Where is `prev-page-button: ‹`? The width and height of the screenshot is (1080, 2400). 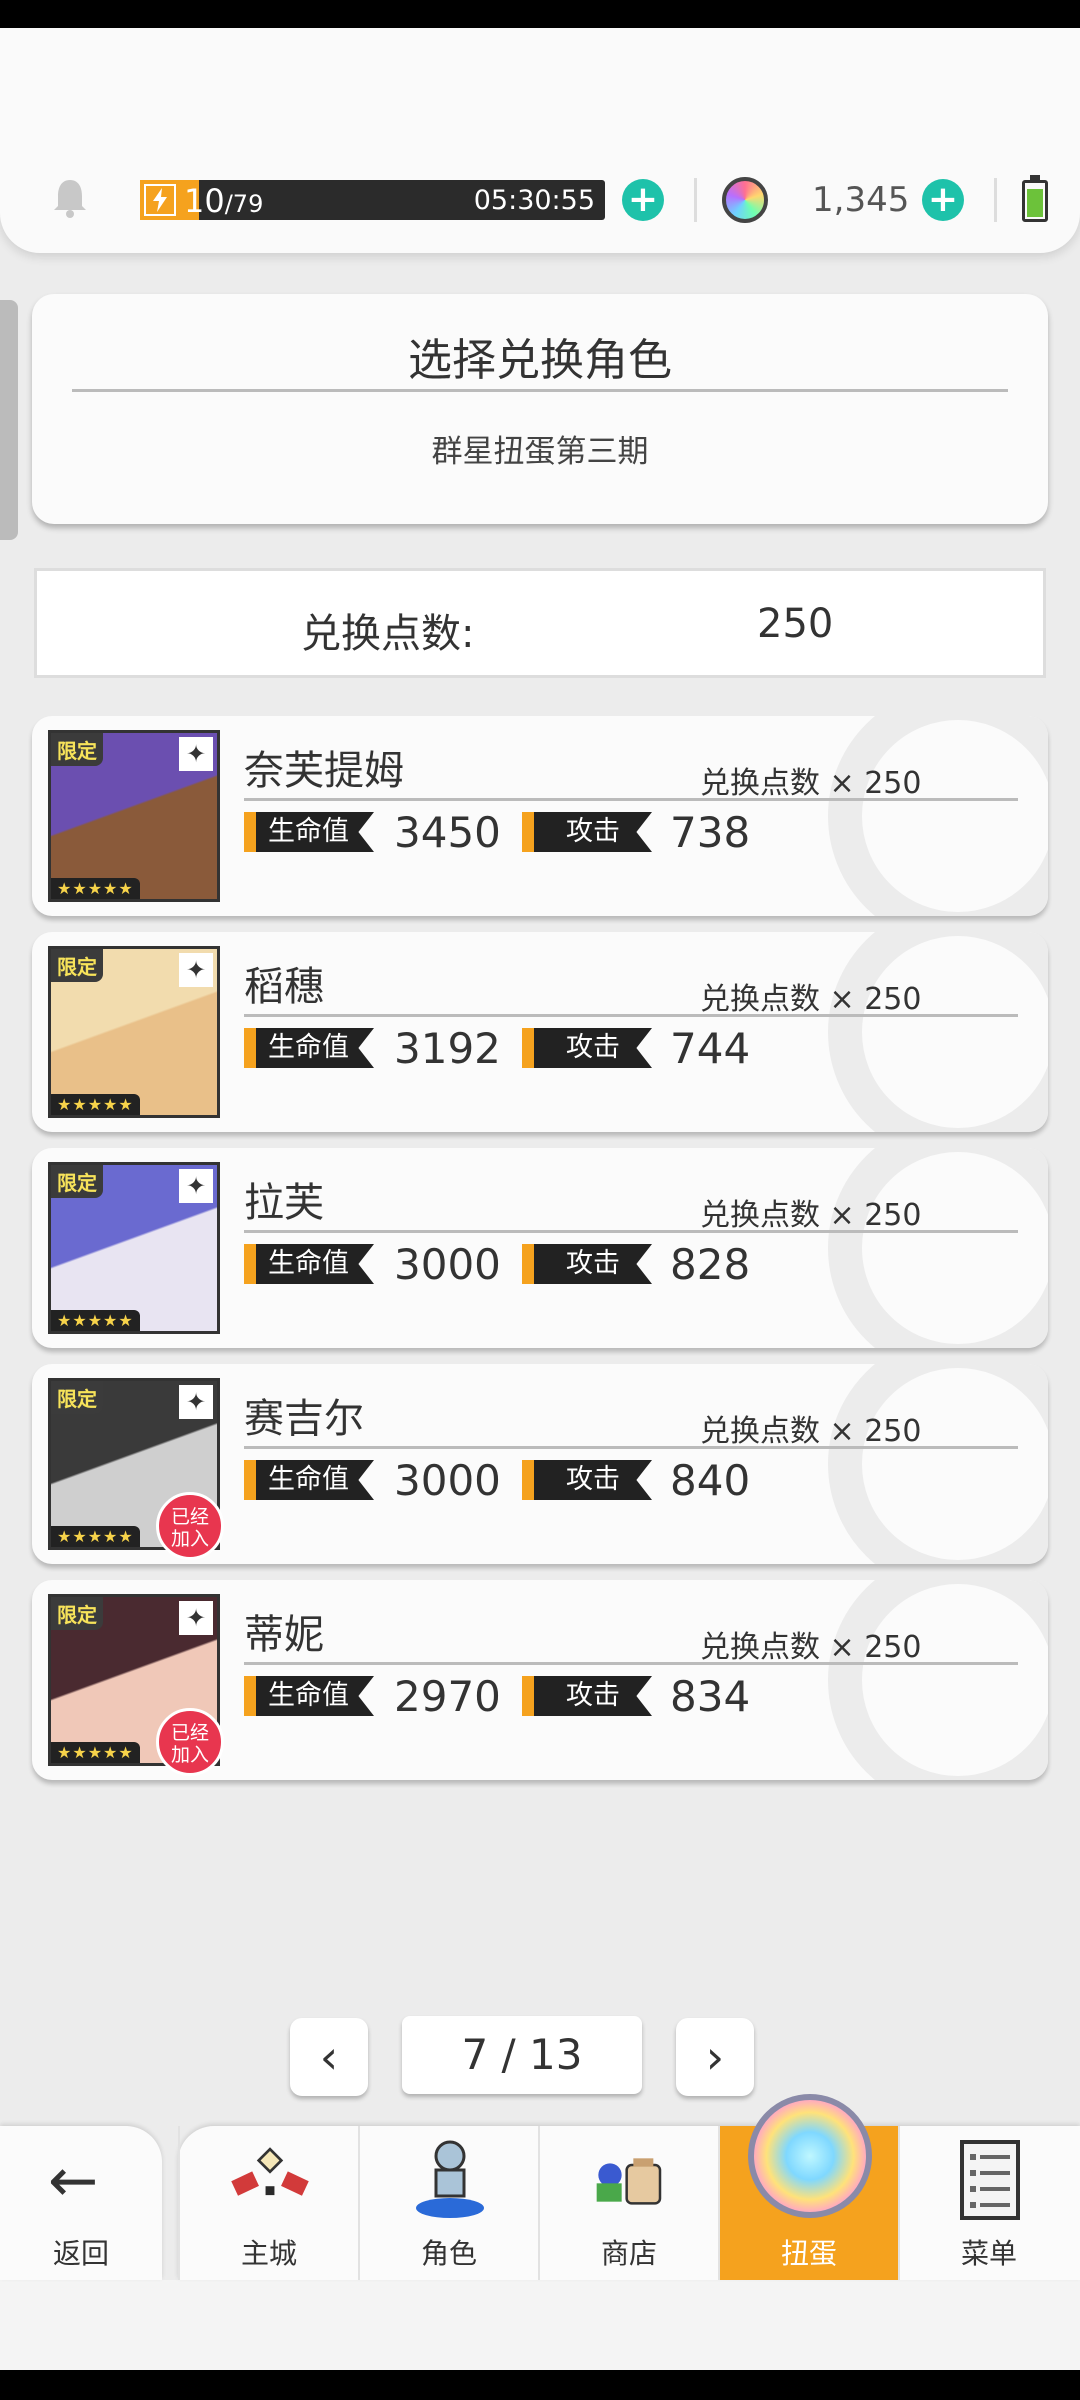
prev-page-button: ‹ is located at coordinates (329, 2057).